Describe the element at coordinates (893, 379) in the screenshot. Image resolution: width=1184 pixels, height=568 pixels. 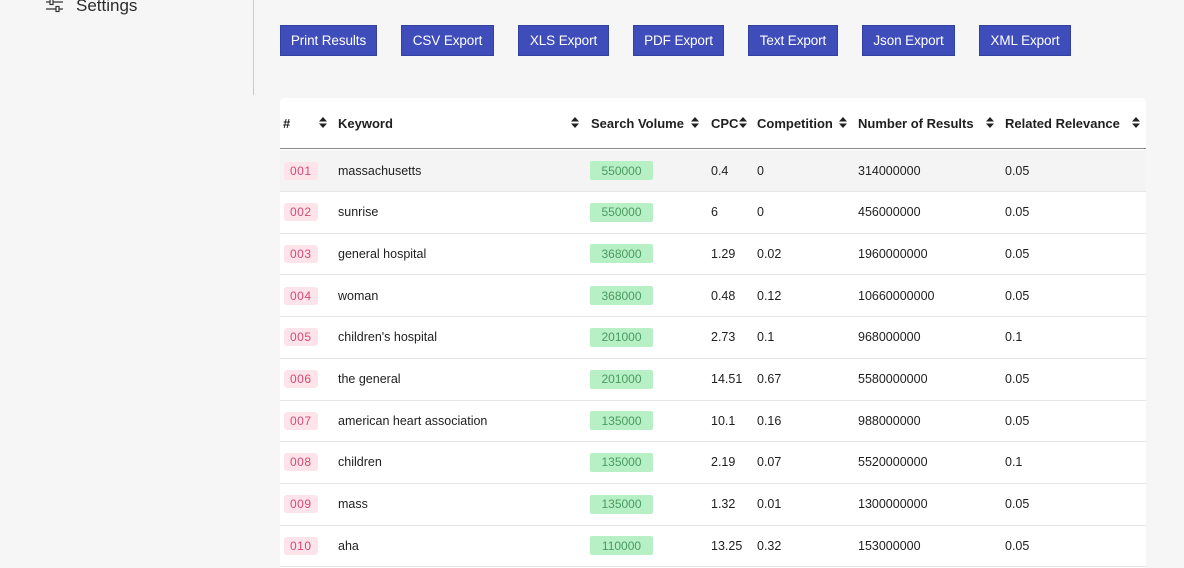
I see `row-number-of-results-cell: 5580000000` at that location.